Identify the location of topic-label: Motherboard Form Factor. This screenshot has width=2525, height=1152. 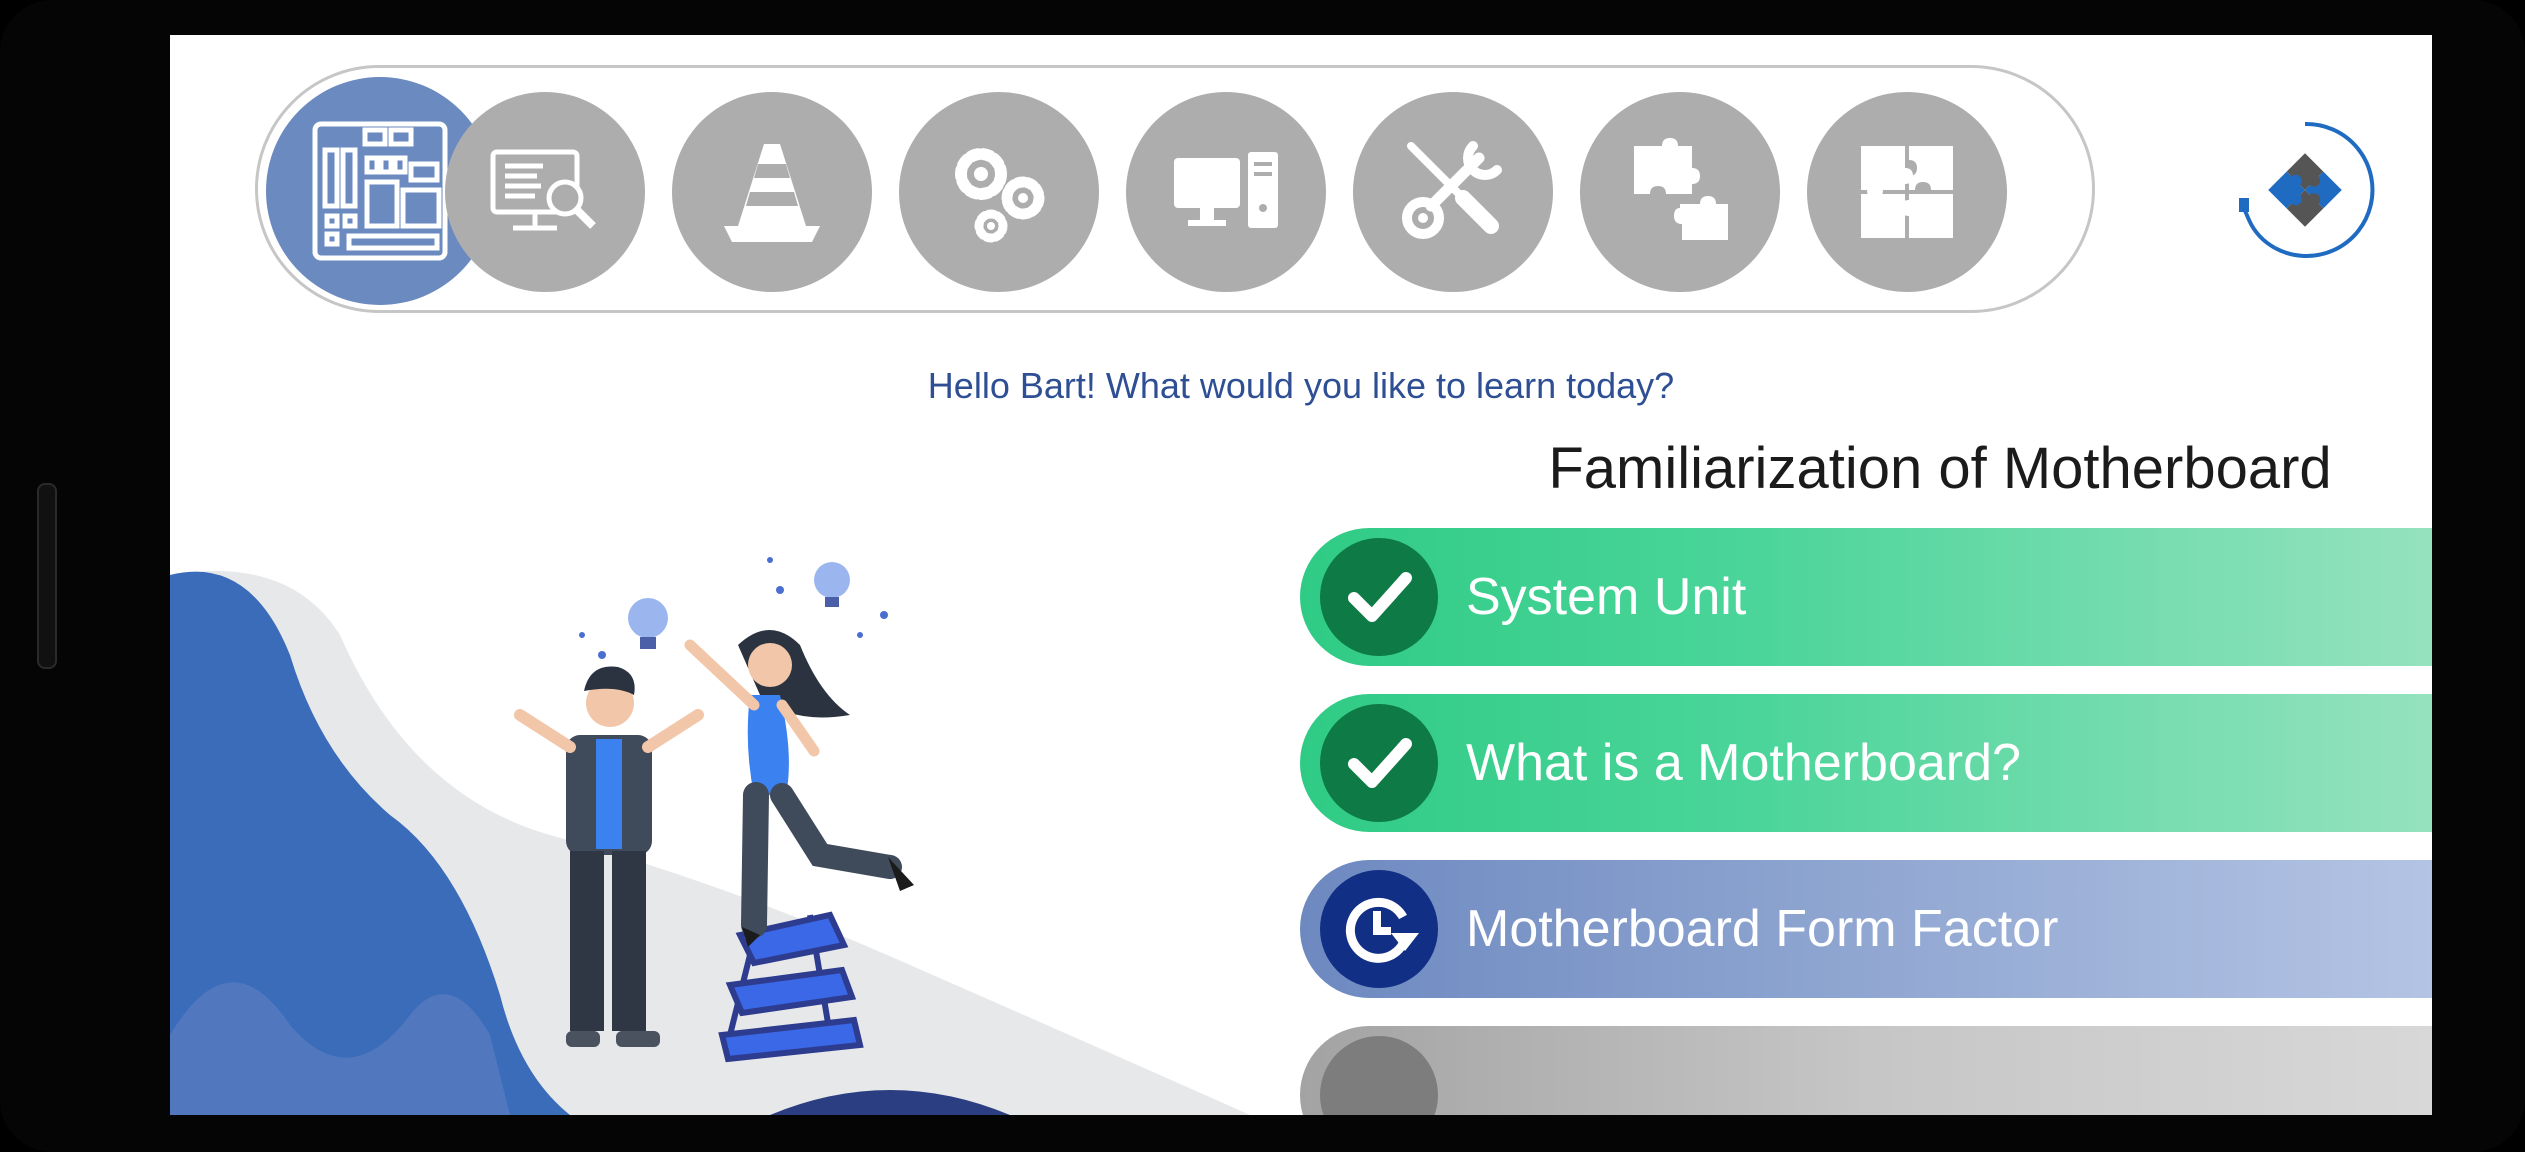
(1762, 929).